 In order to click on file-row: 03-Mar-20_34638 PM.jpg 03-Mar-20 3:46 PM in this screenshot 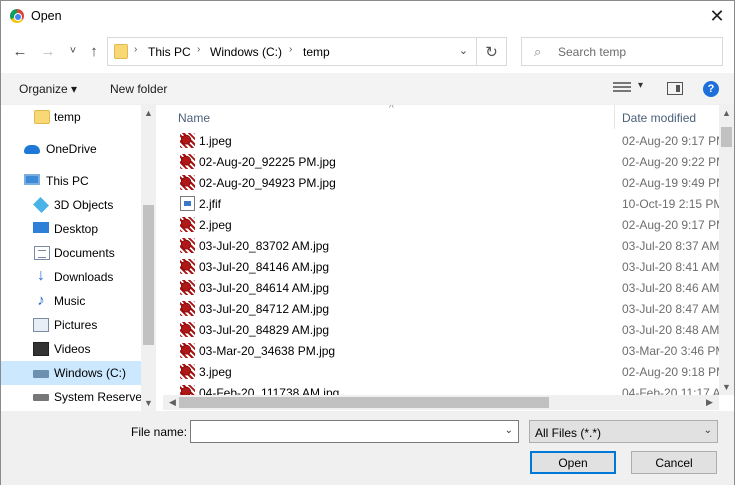, I will do `click(441, 350)`.